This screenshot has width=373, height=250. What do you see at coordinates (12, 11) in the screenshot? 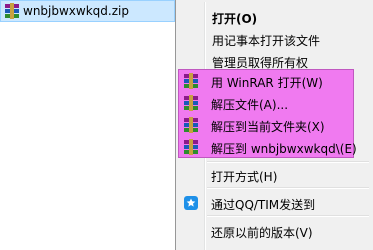
I see `winrar-archive-icon` at bounding box center [12, 11].